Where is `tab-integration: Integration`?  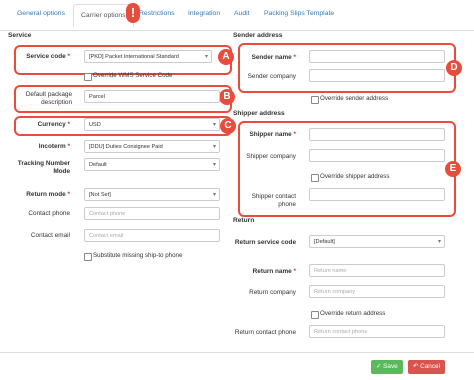 tab-integration: Integration is located at coordinates (204, 13).